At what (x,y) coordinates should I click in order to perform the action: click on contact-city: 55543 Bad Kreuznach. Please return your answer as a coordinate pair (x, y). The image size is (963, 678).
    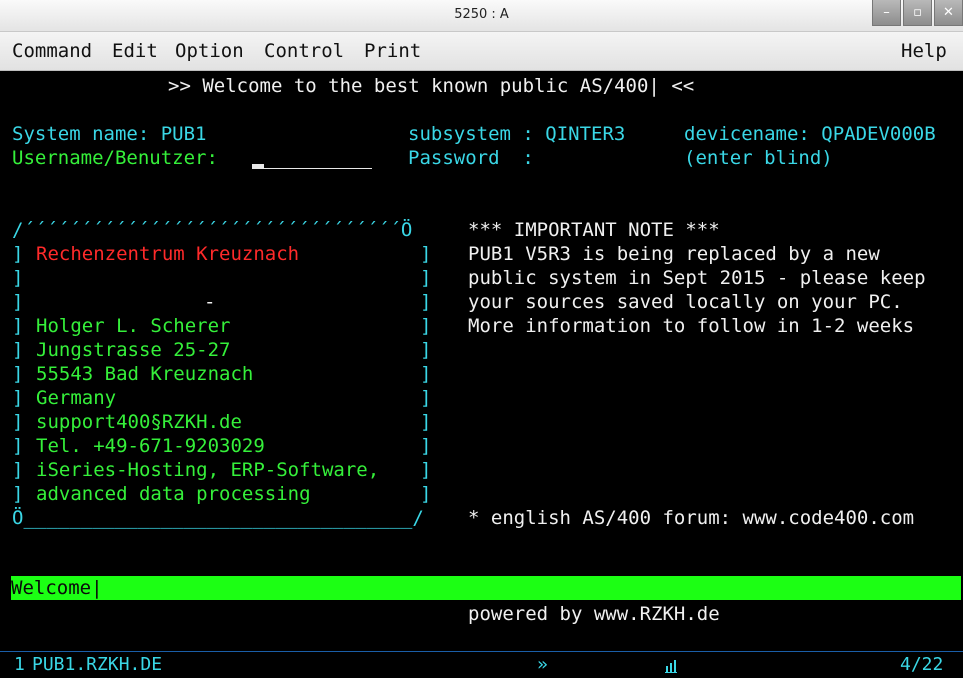
    Looking at the image, I should click on (145, 374).